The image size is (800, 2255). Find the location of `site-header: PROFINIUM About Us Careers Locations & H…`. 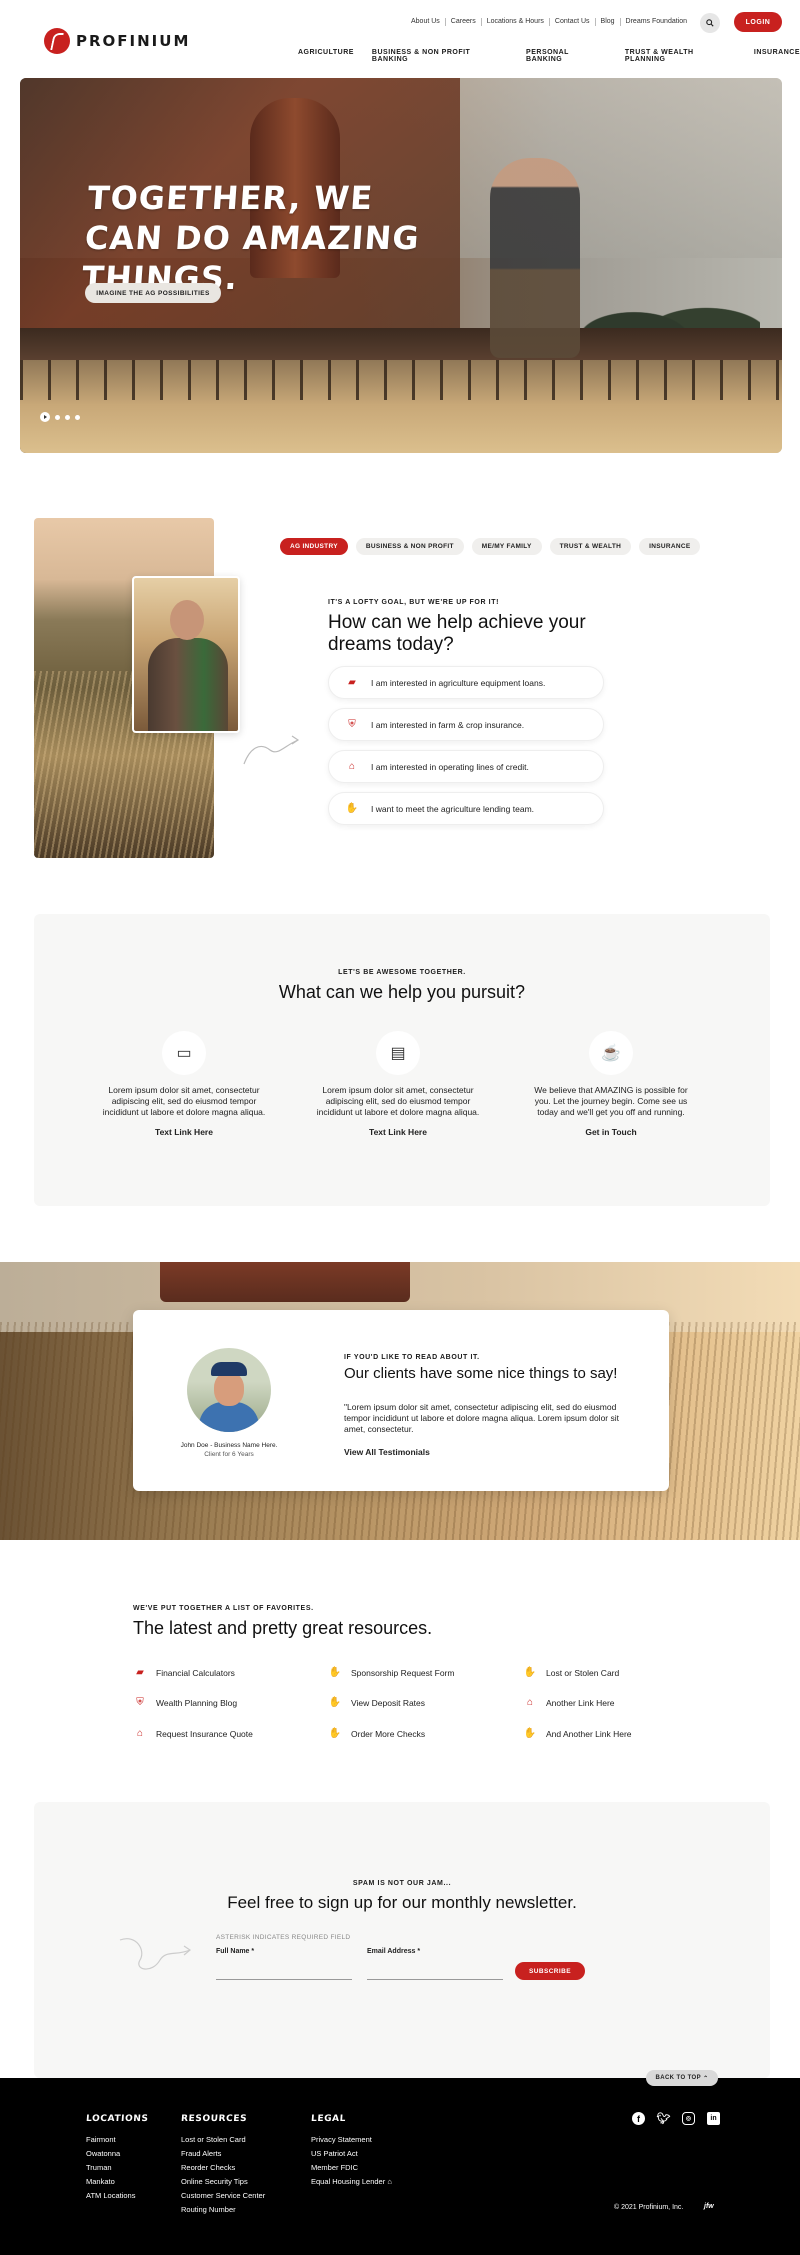

site-header: PROFINIUM About Us Careers Locations & H… is located at coordinates (400, 35).